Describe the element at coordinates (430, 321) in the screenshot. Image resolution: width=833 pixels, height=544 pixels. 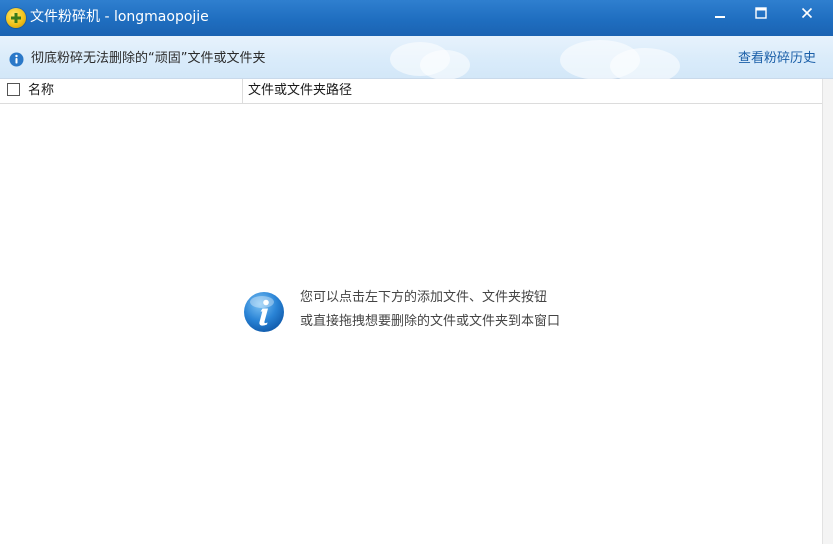
I see `empty-hint-line-2: 或直接拖拽想要删除的文件或文件夹到本窗口` at that location.